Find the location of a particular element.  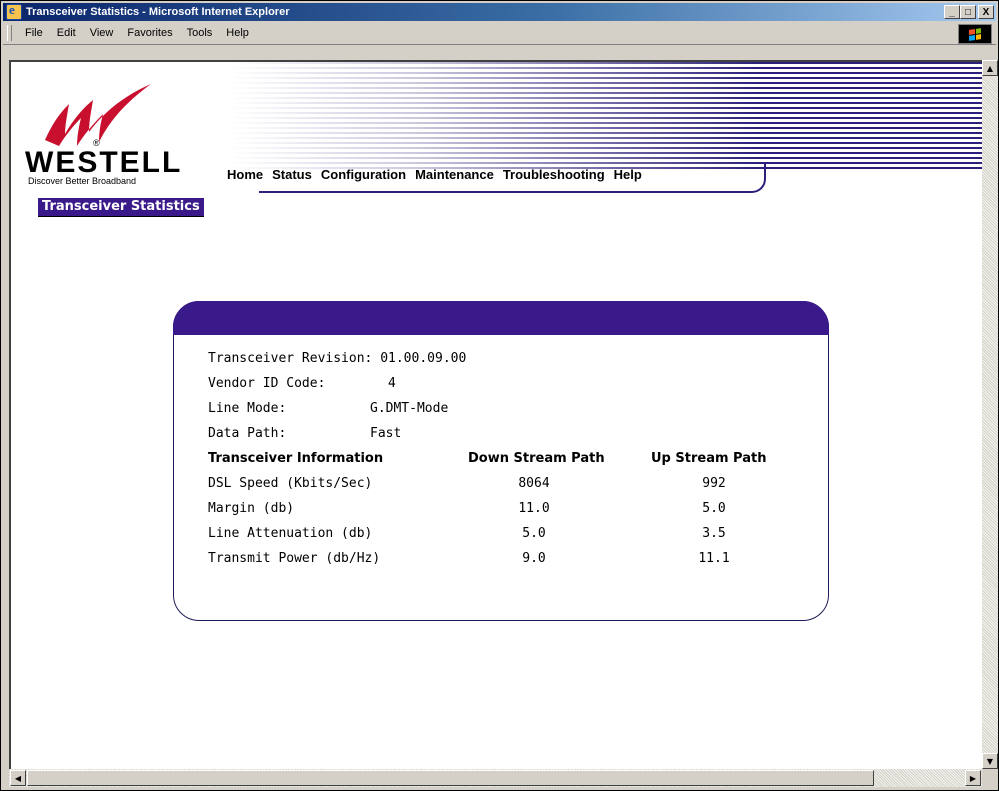

scroll-up-icon: ▲ is located at coordinates (990, 68).